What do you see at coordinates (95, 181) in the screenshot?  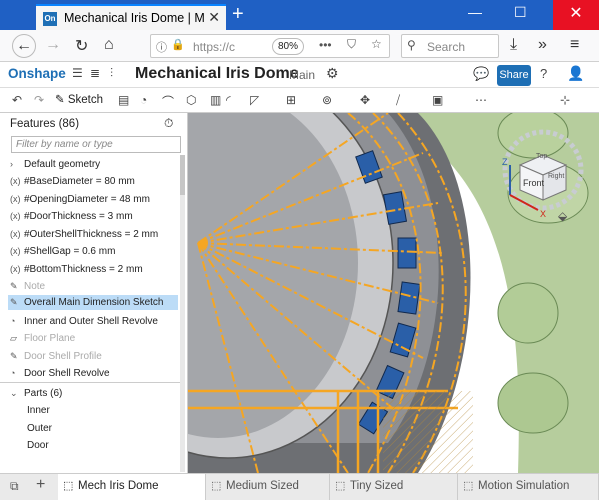 I see `feature-item: (x) #BaseDiameter = 80 mm` at bounding box center [95, 181].